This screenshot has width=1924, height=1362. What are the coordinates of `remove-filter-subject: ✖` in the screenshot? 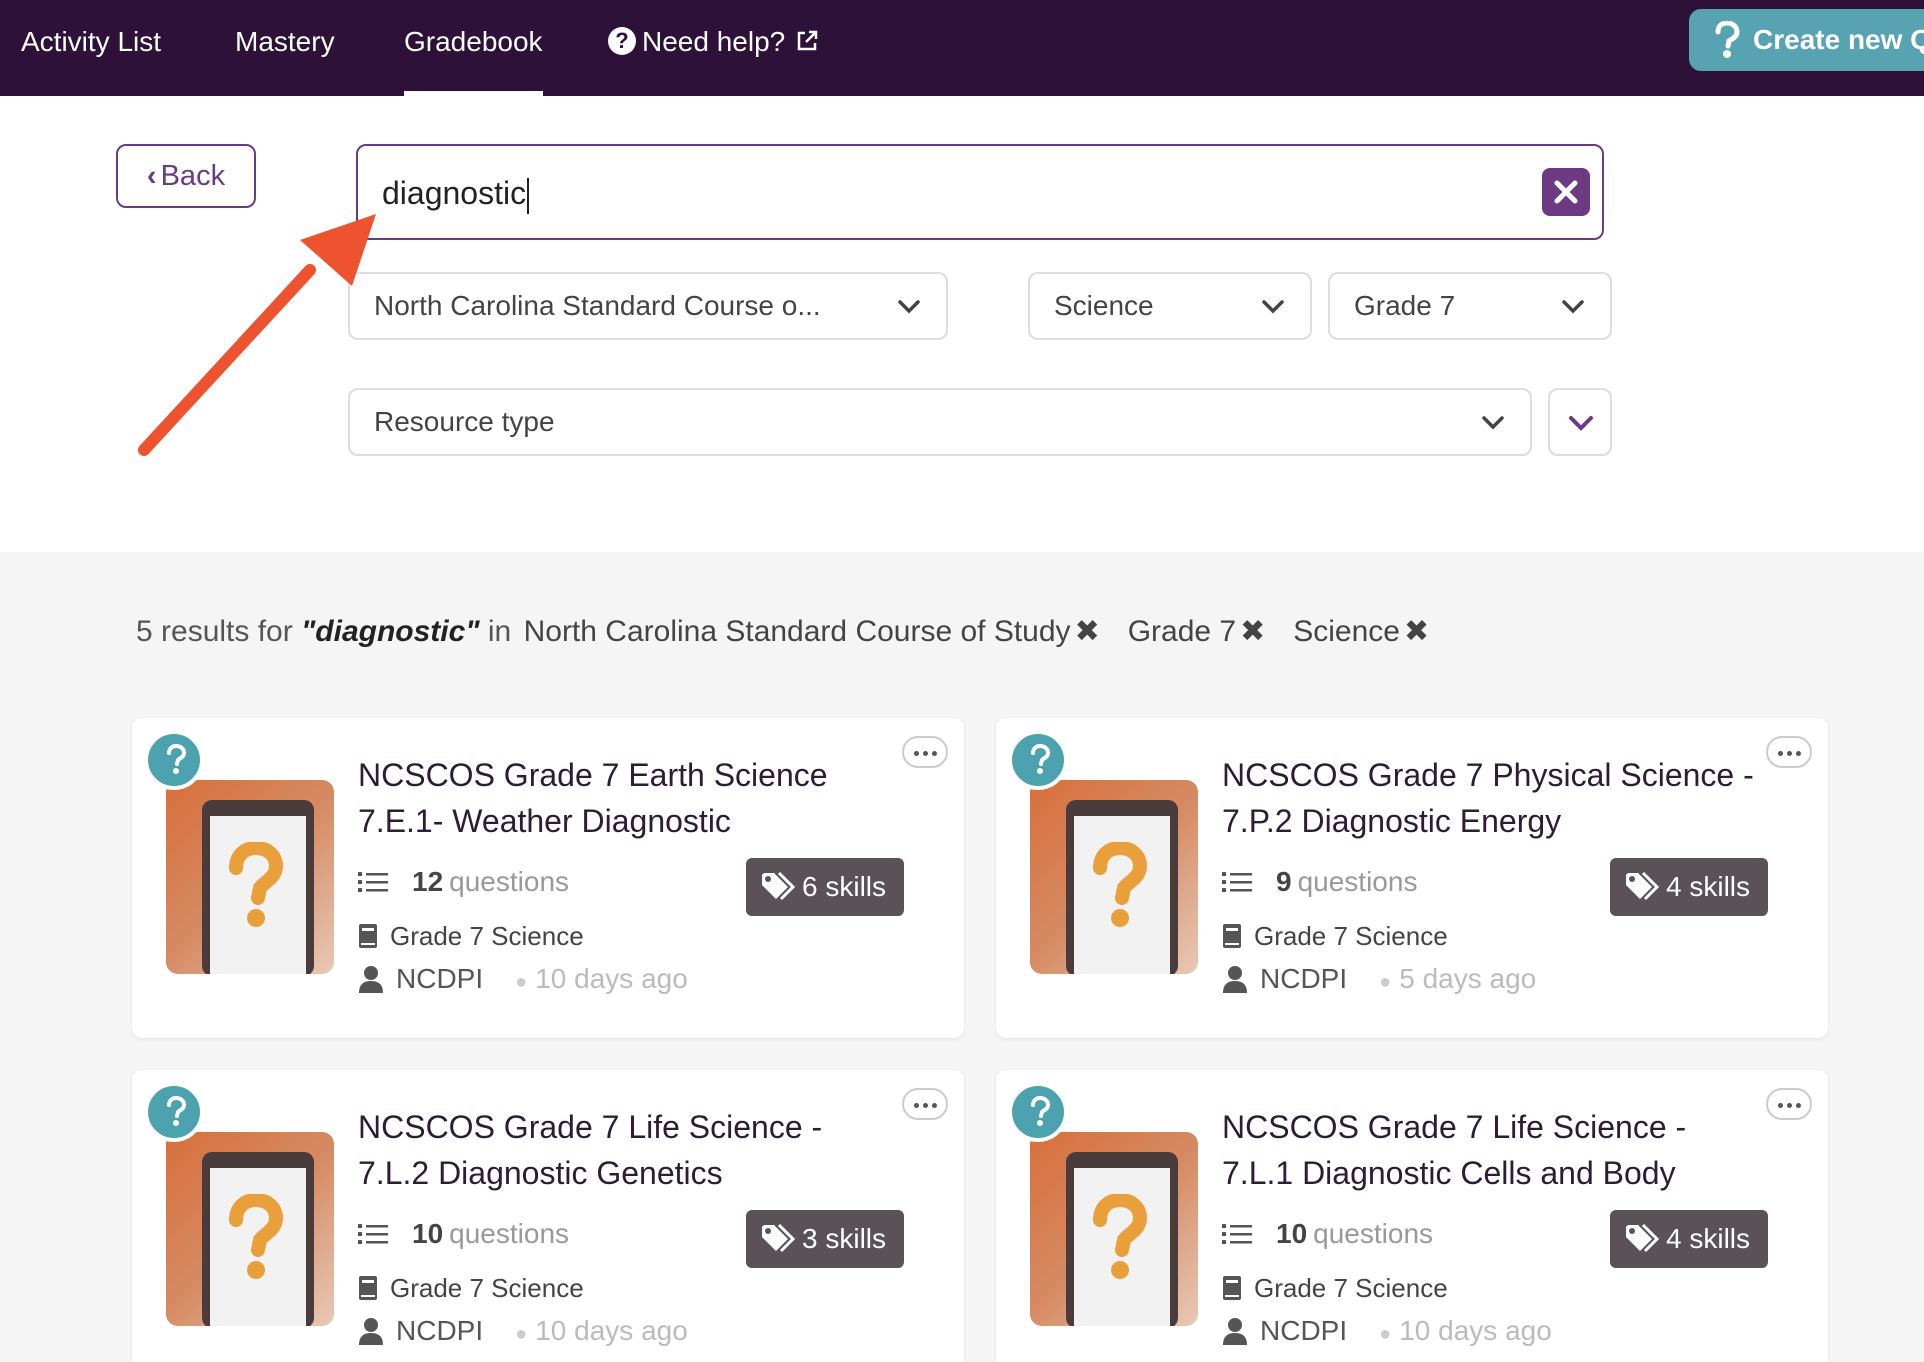 It's located at (1416, 631).